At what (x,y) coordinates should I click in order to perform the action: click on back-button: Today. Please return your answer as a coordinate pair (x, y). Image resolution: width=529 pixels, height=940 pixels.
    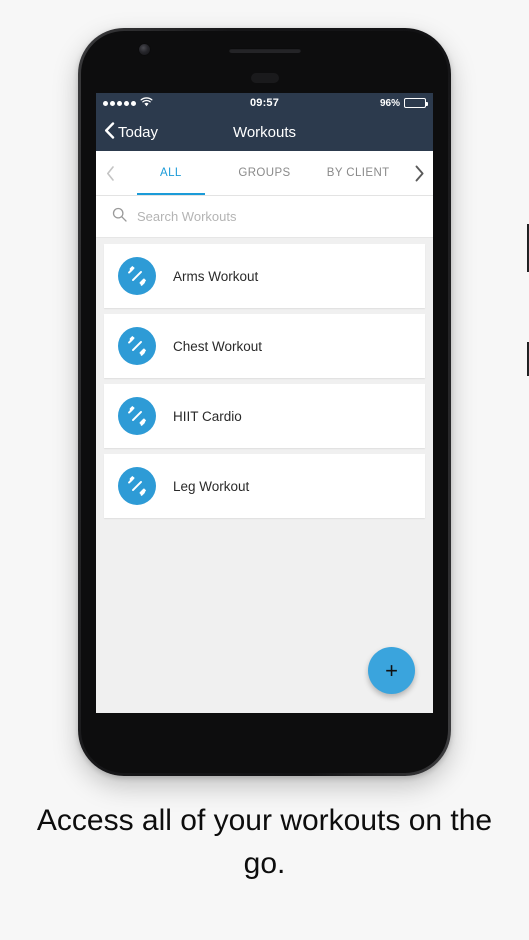
    Looking at the image, I should click on (131, 132).